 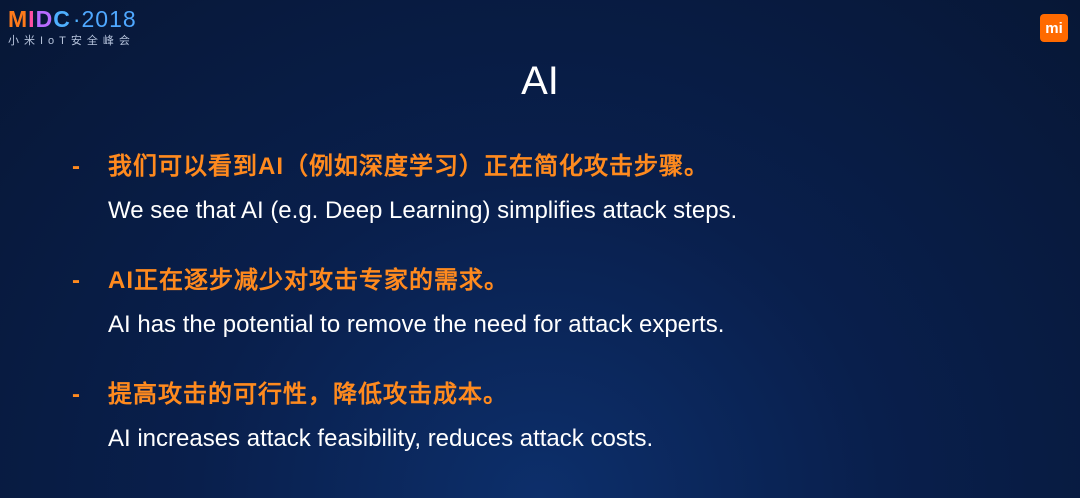 What do you see at coordinates (562, 395) in the screenshot?
I see `bullet-zh-line: - 提高攻击的可行性，降低攻击成本。` at bounding box center [562, 395].